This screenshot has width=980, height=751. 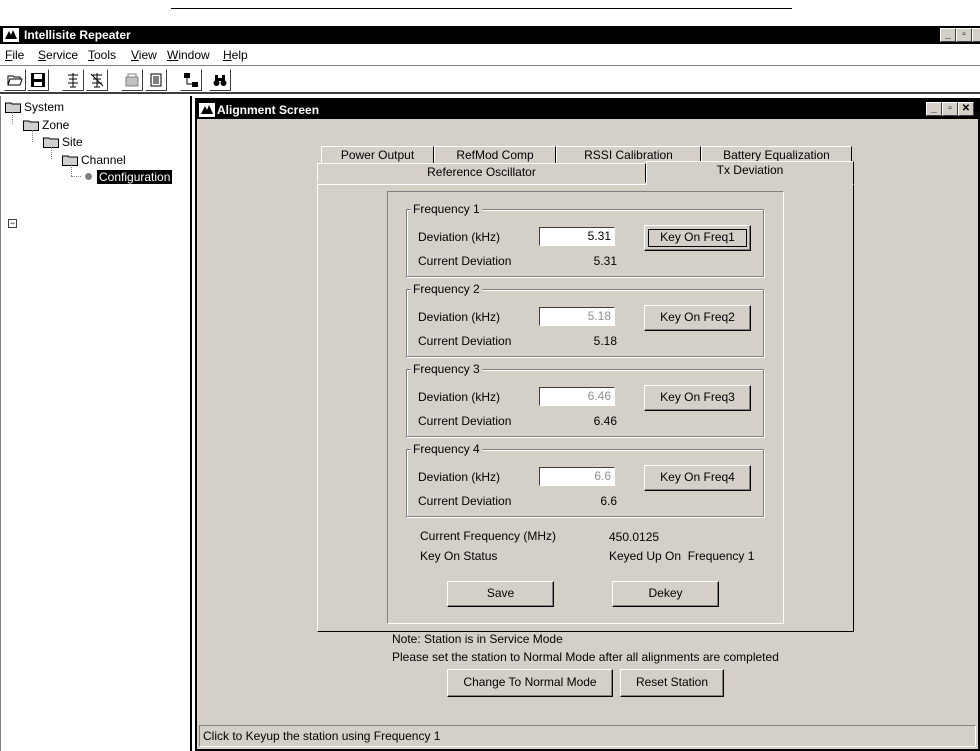 What do you see at coordinates (77, 35) in the screenshot?
I see `app-title: Intellisite Repeater` at bounding box center [77, 35].